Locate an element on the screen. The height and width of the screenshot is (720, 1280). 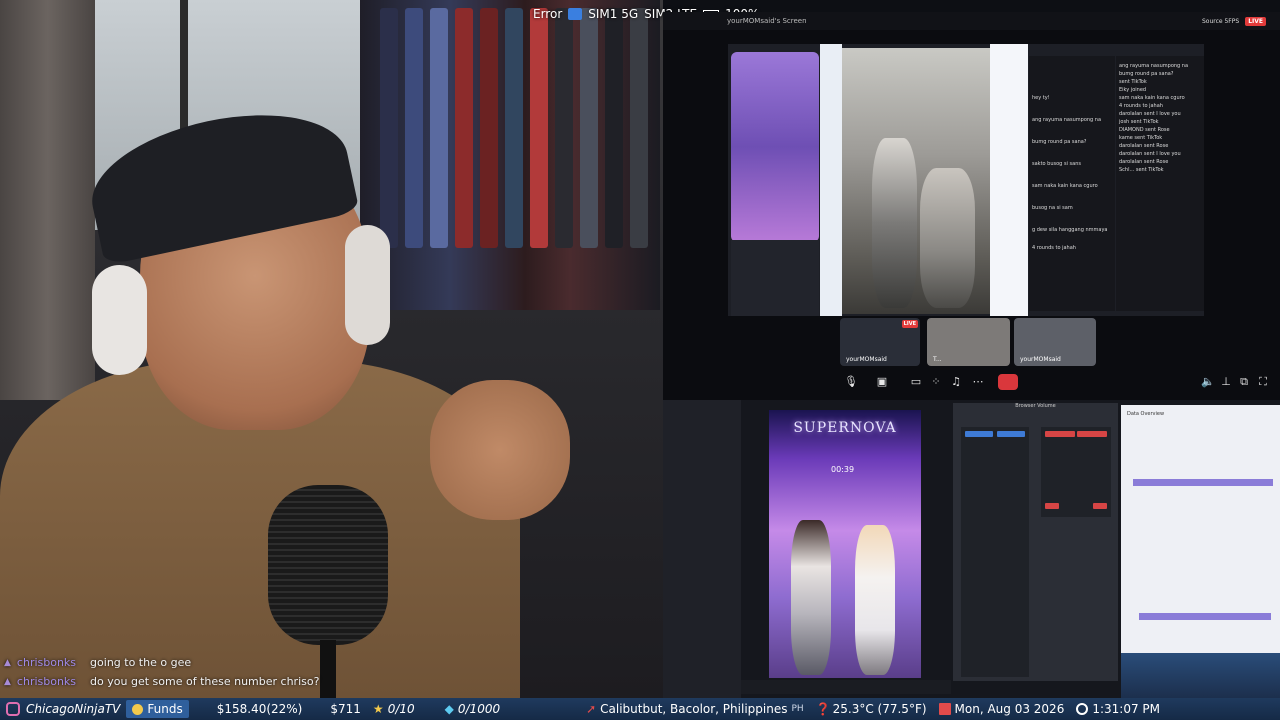
participant-name: yourMOMsaid is located at coordinates (866, 359).